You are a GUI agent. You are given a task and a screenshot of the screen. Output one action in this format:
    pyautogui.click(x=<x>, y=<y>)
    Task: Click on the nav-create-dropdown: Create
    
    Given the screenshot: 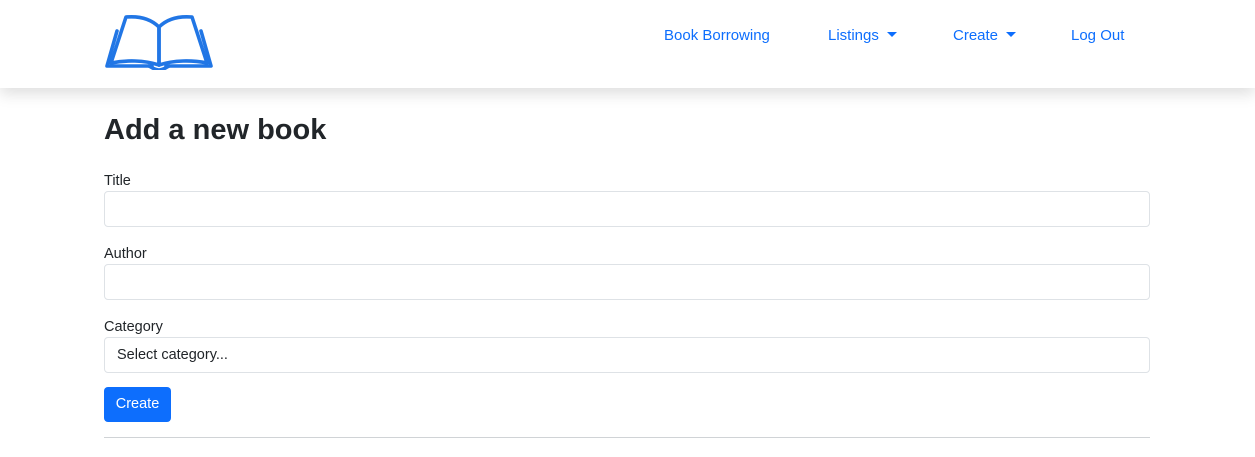 What is the action you would take?
    pyautogui.click(x=985, y=36)
    